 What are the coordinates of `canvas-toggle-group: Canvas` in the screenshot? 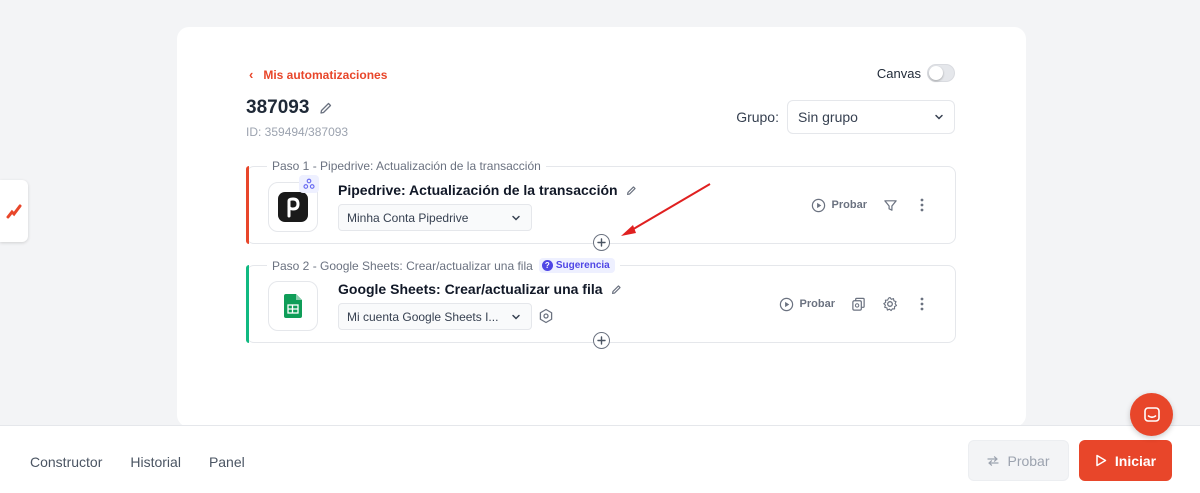 It's located at (916, 73).